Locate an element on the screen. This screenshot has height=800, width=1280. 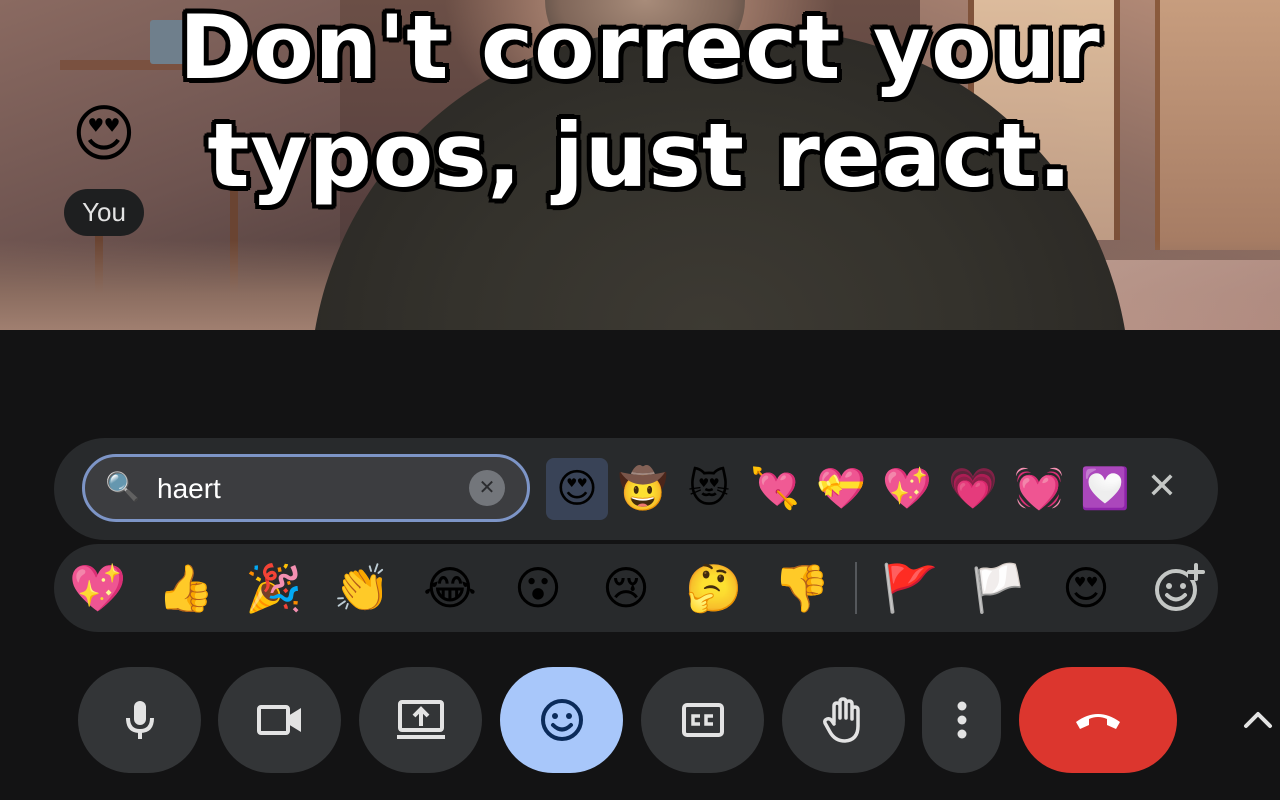
emoji-result: 💖 is located at coordinates (907, 489).